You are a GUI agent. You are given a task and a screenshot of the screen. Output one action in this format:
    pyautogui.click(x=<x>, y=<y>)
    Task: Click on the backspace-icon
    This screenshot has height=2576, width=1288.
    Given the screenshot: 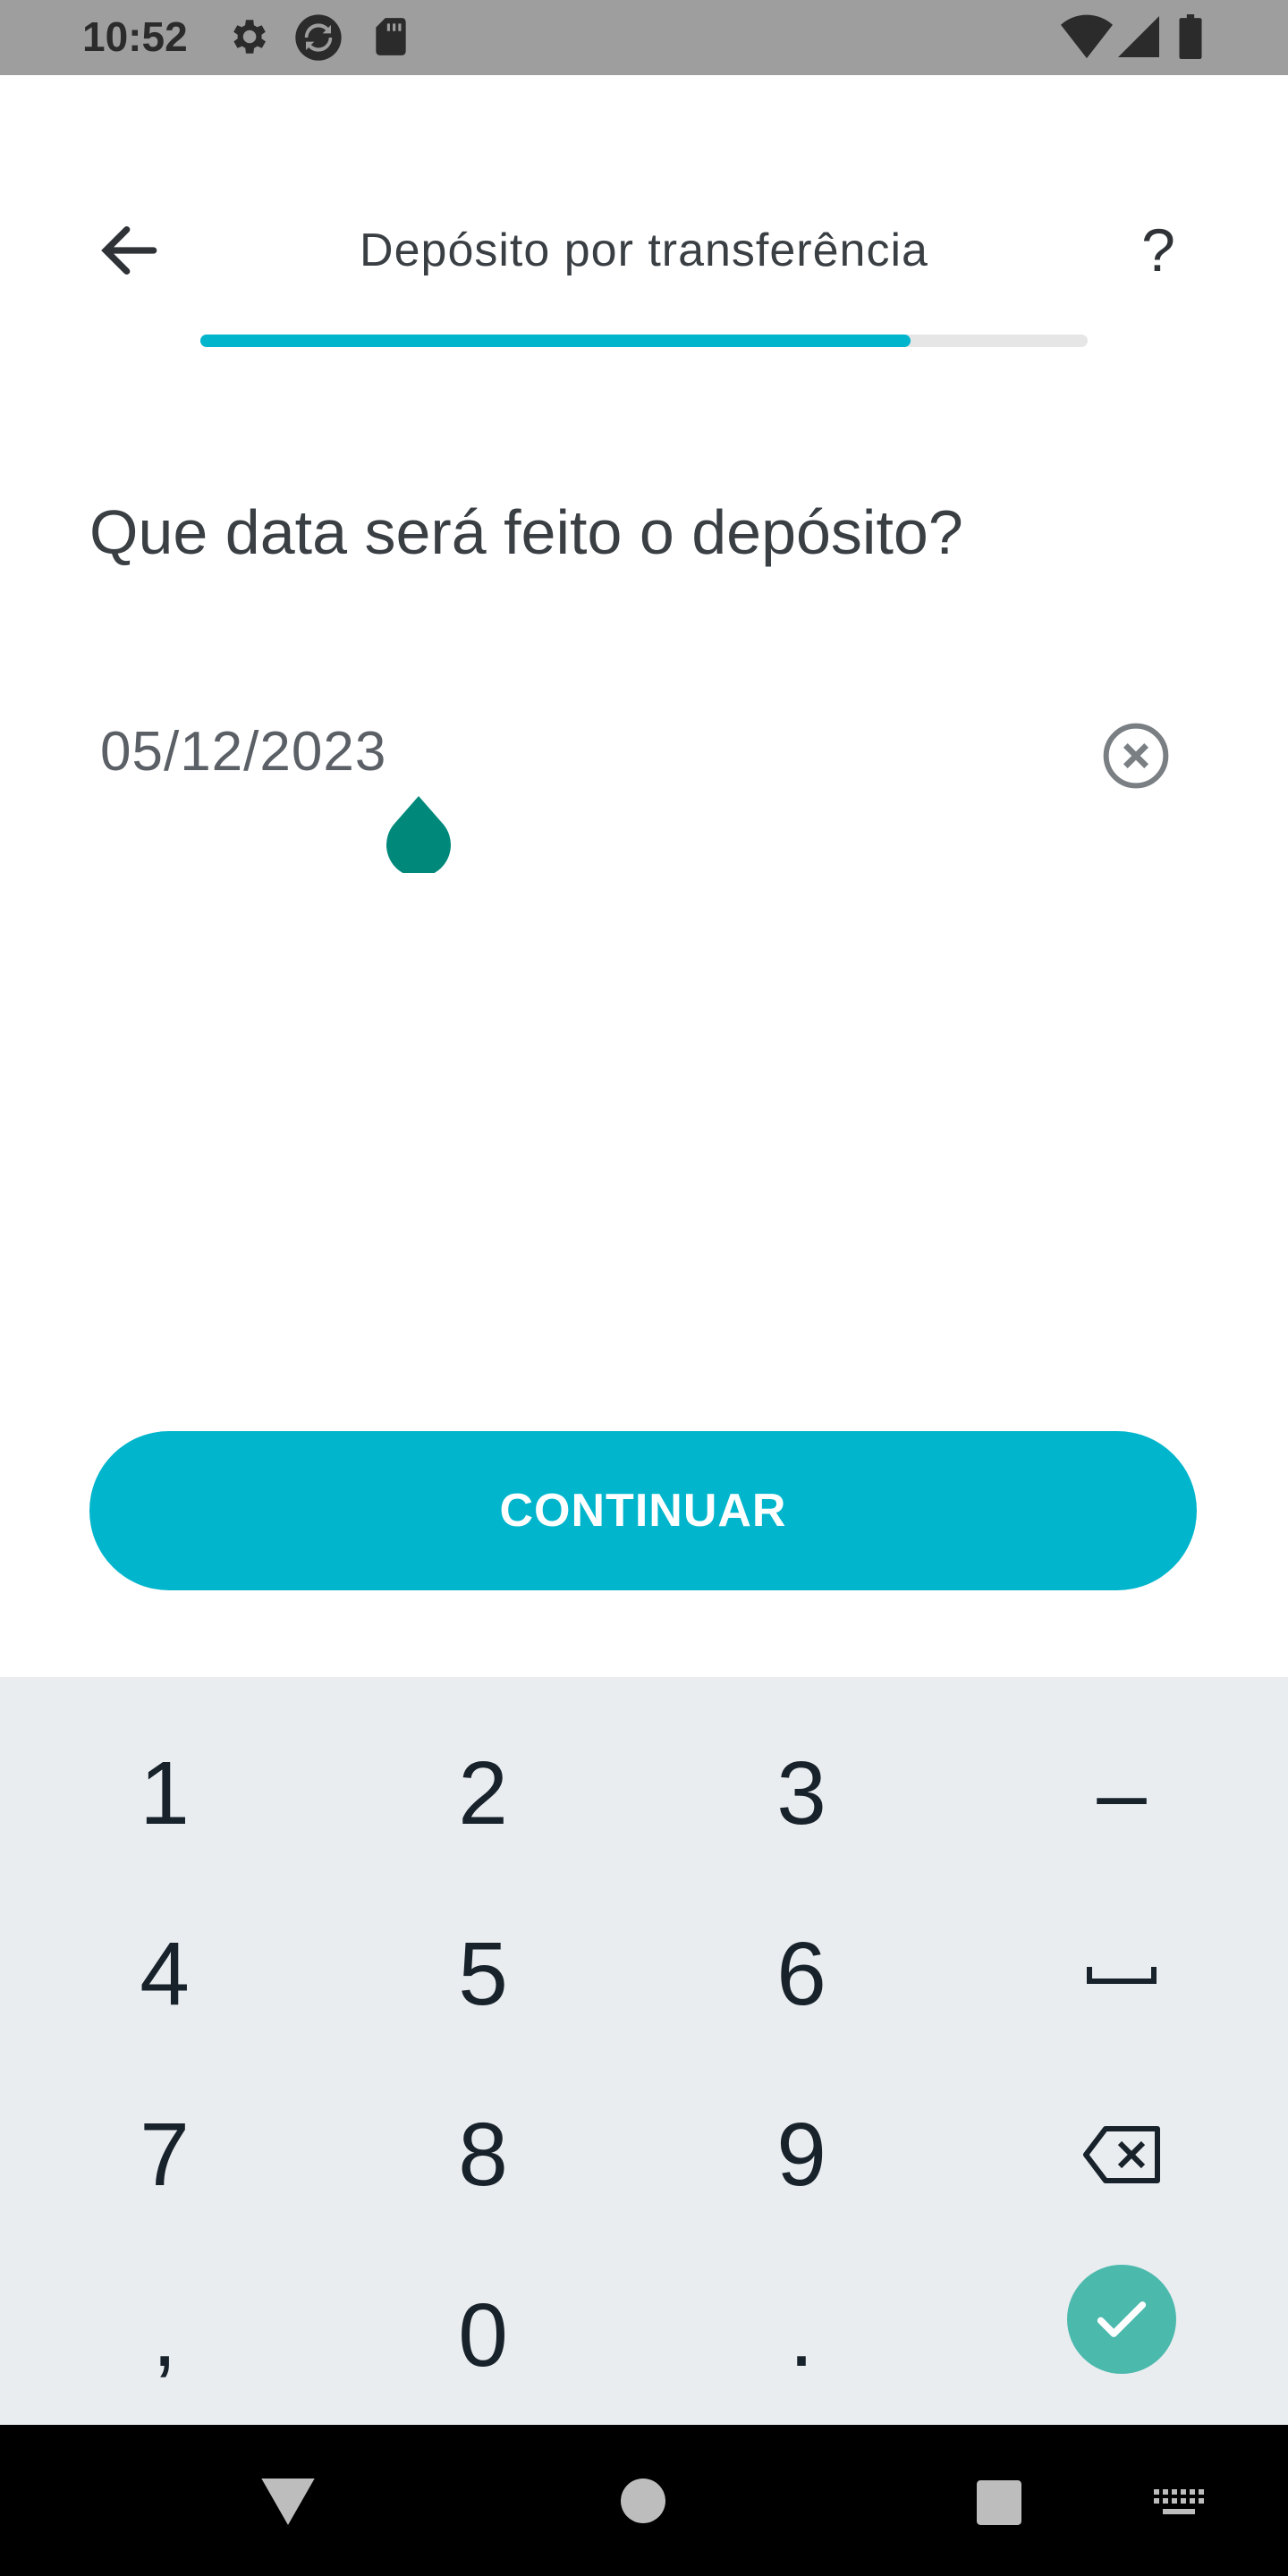 What is the action you would take?
    pyautogui.click(x=1121, y=2154)
    